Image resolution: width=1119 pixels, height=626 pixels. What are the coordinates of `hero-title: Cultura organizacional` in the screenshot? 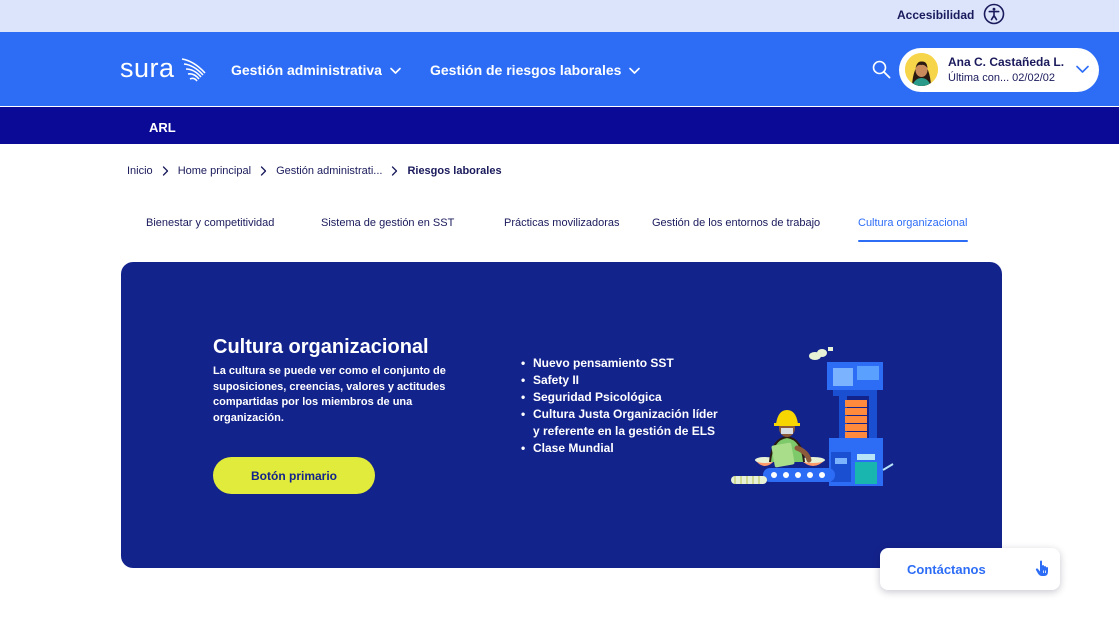 It's located at (321, 347).